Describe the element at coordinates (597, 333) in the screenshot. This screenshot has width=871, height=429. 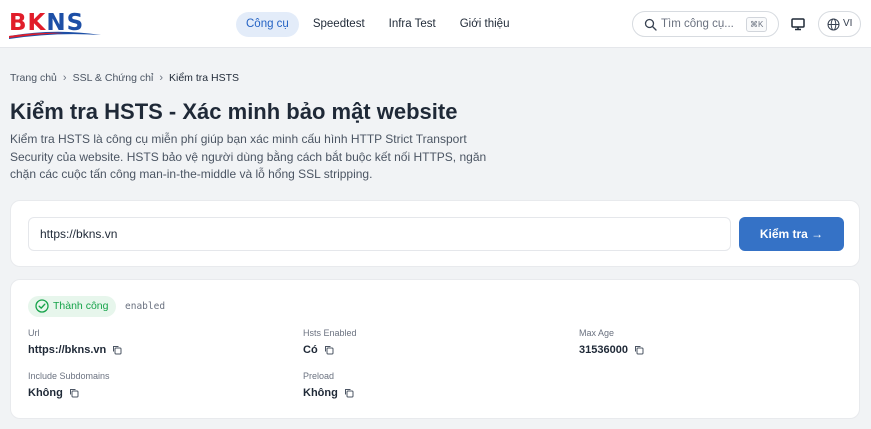
I see `field-label-max-age: Max Age` at that location.